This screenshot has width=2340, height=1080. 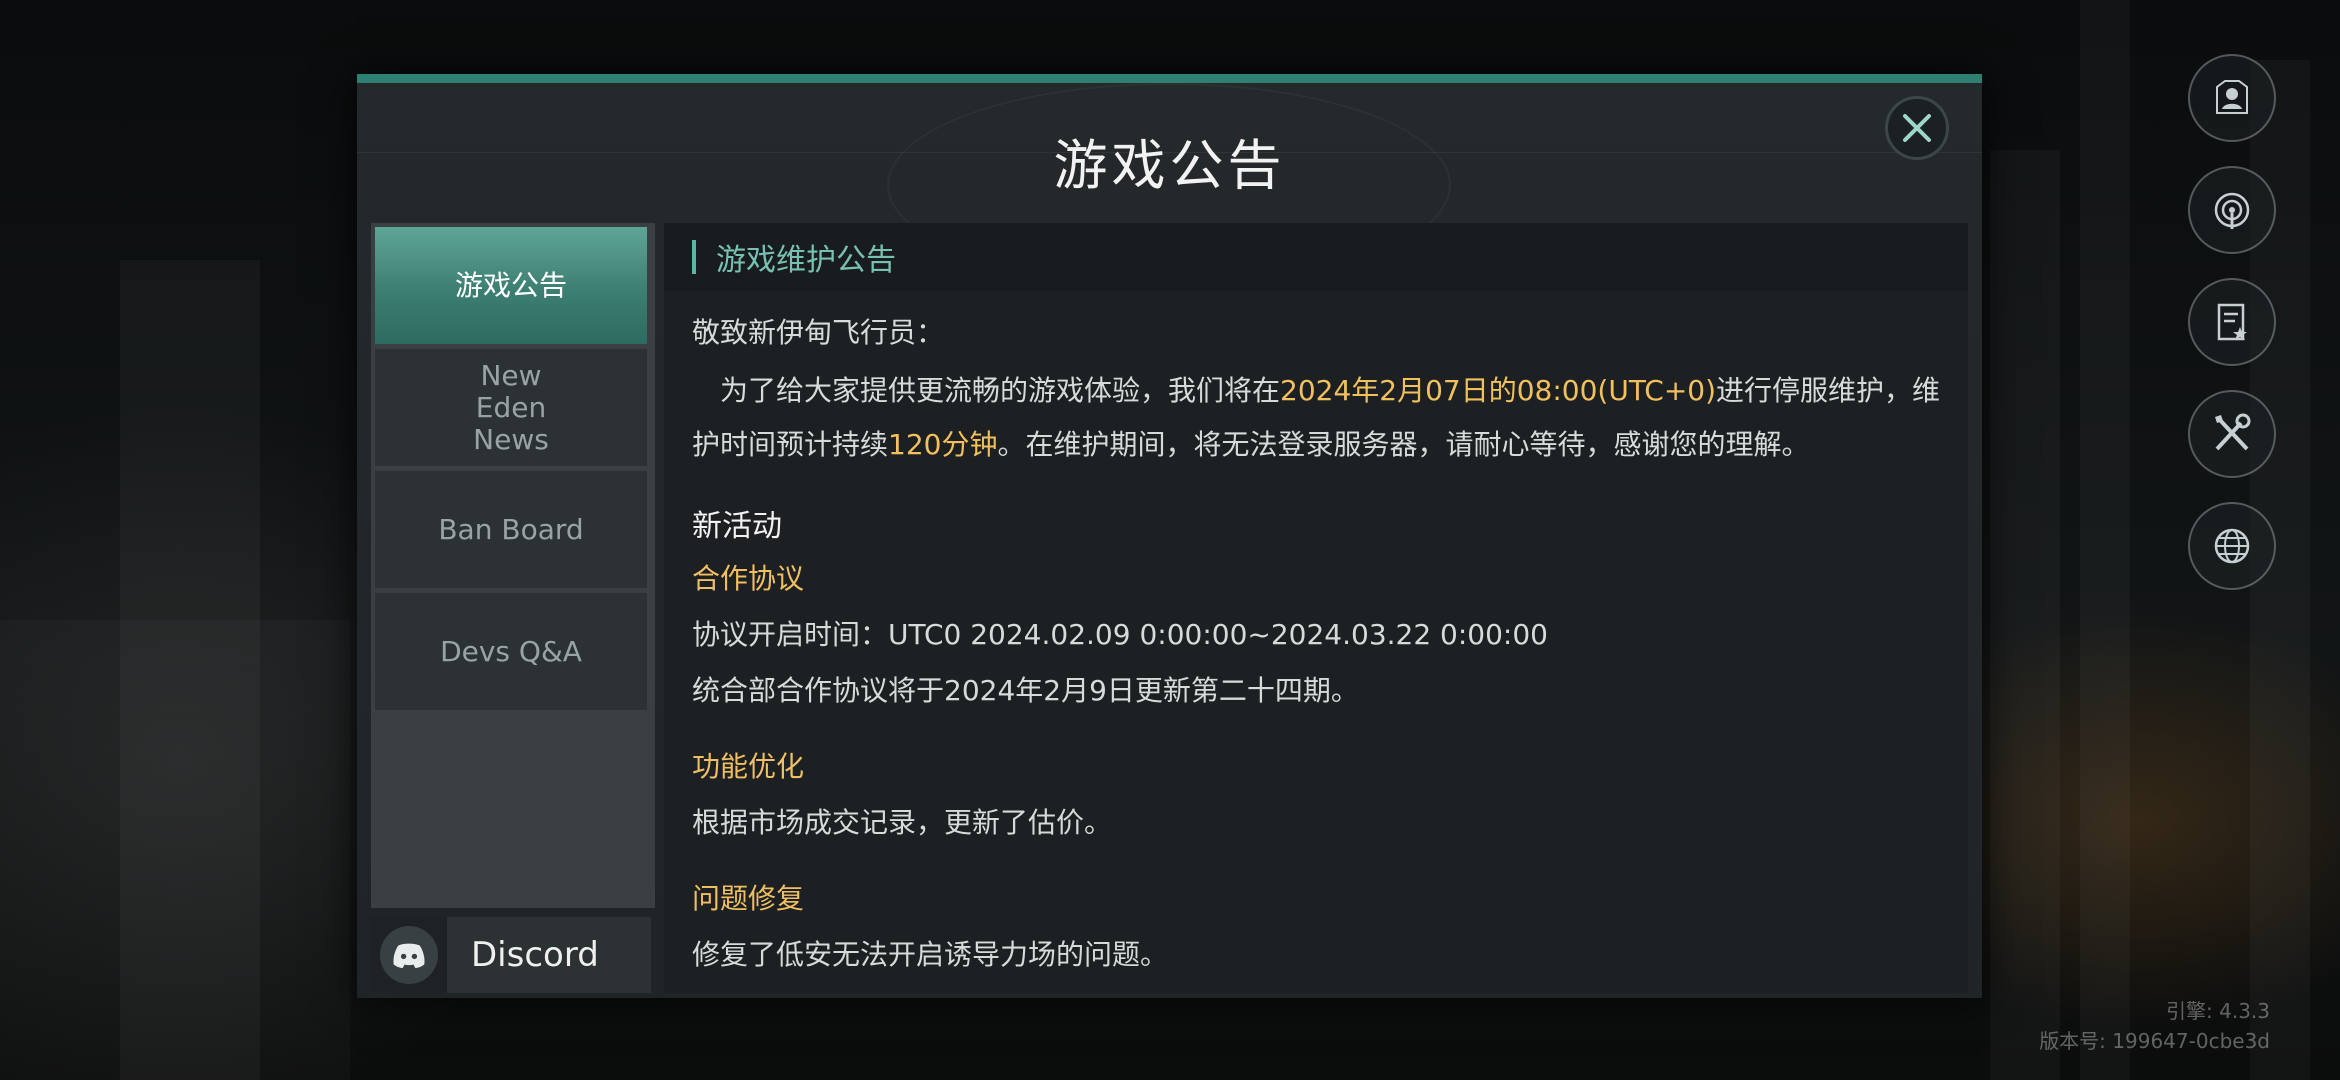 What do you see at coordinates (535, 955) in the screenshot?
I see `discord-label: Discord` at bounding box center [535, 955].